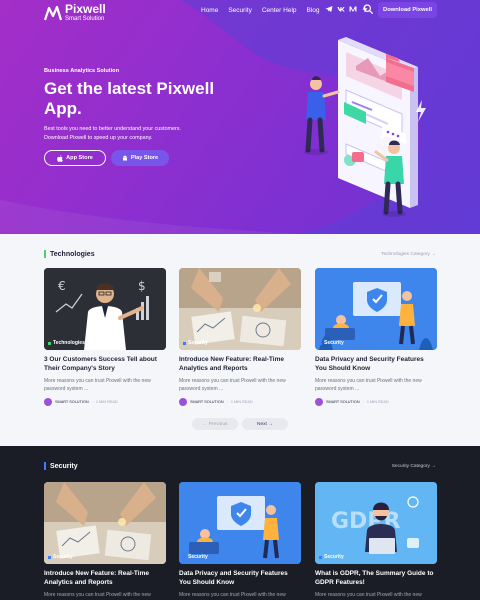  I want to click on menu-item-blog: Blog, so click(313, 10).